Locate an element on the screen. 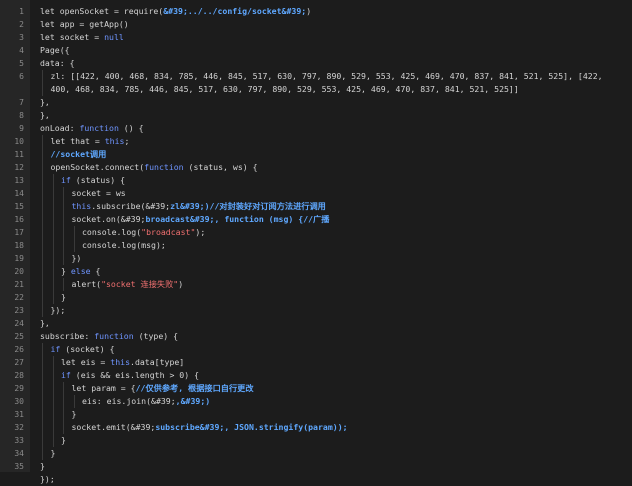 This screenshot has width=632, height=486. code-line: 22} is located at coordinates (323, 297).